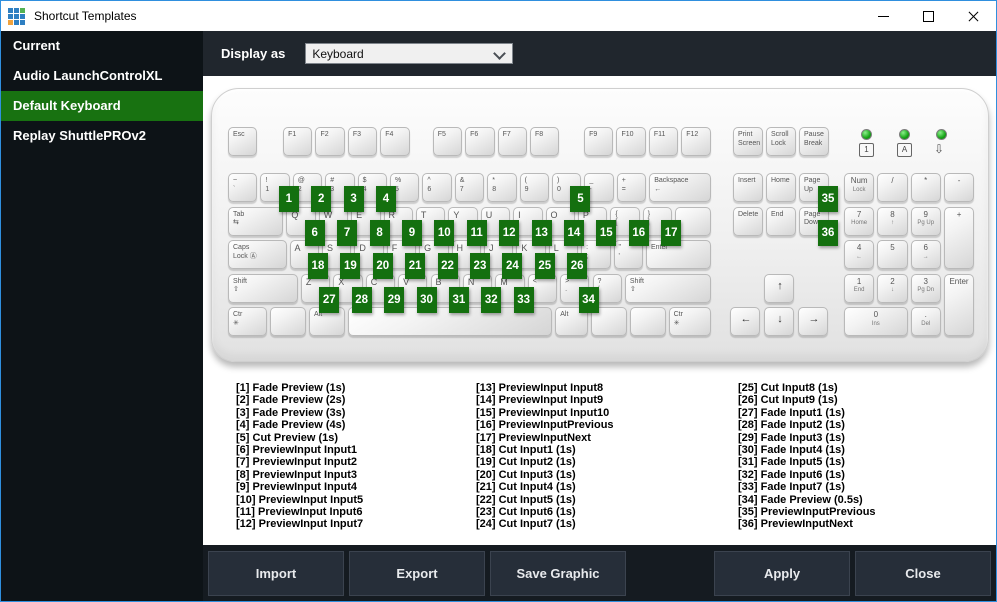  What do you see at coordinates (456, 214) in the screenshot?
I see `key-label: Y` at bounding box center [456, 214].